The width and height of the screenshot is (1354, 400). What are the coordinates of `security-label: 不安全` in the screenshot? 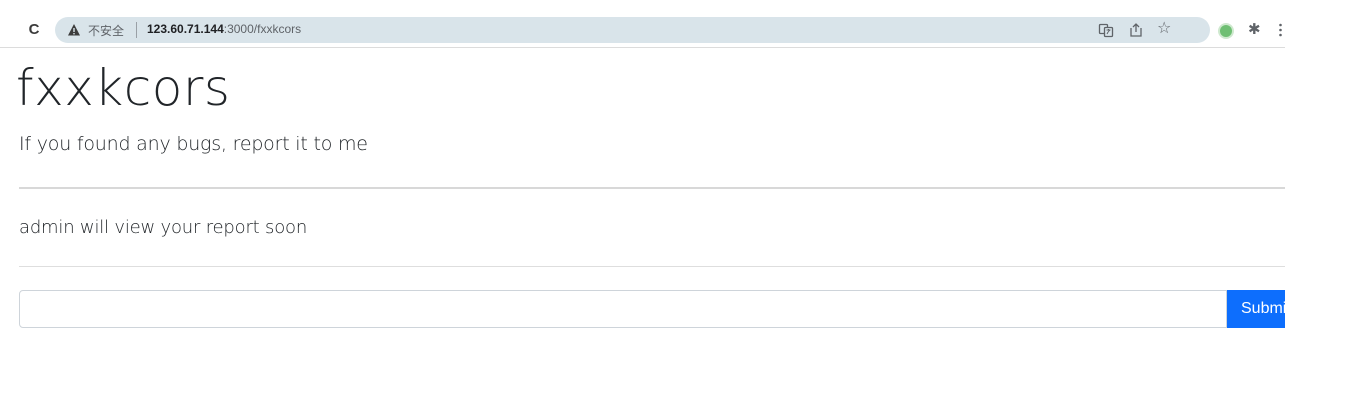 It's located at (106, 30).